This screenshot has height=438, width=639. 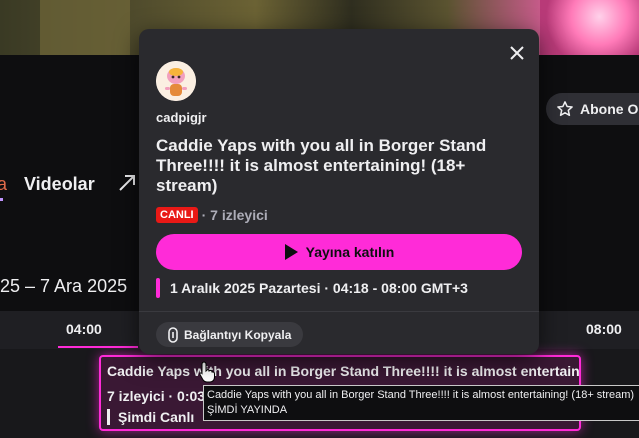 What do you see at coordinates (127, 183) in the screenshot?
I see `external-link-icon` at bounding box center [127, 183].